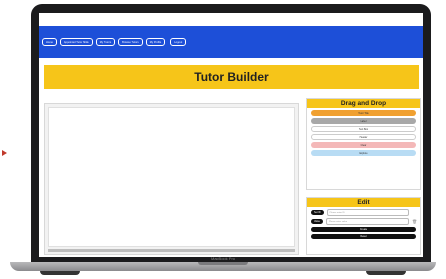 This screenshot has height=279, width=446. What do you see at coordinates (367, 212) in the screenshot?
I see `id-input: Please enter ID` at bounding box center [367, 212].